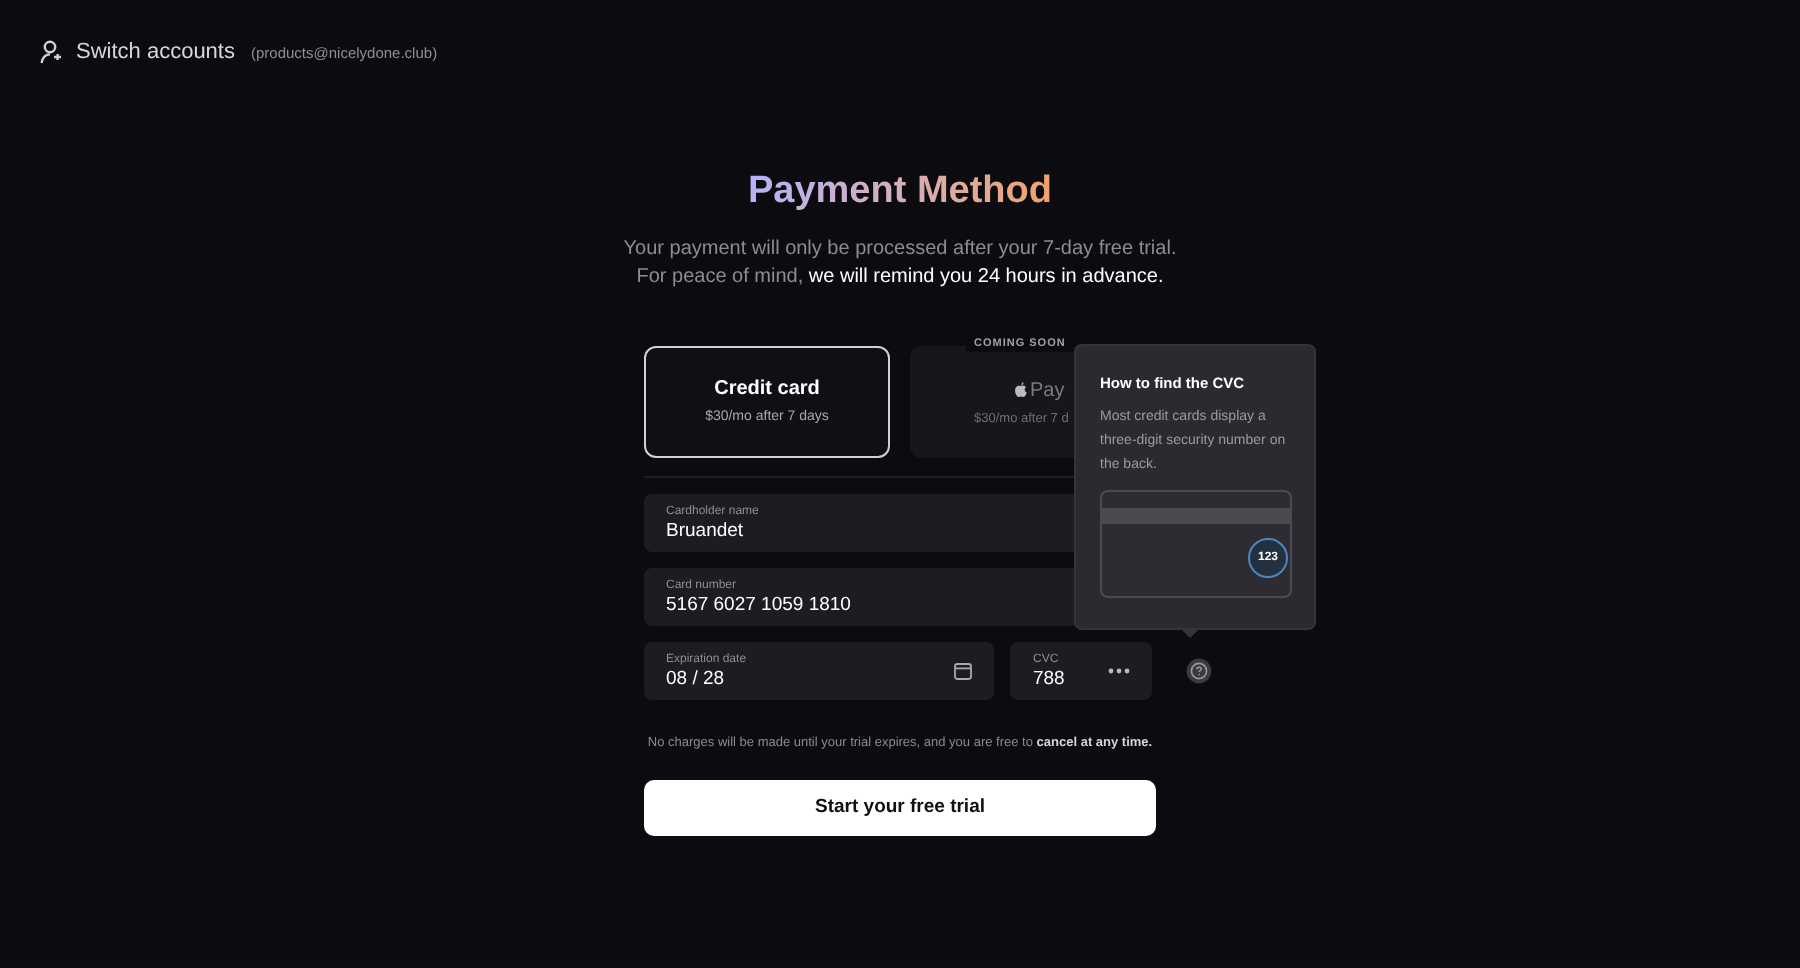  I want to click on method-label: Credit card, so click(767, 390).